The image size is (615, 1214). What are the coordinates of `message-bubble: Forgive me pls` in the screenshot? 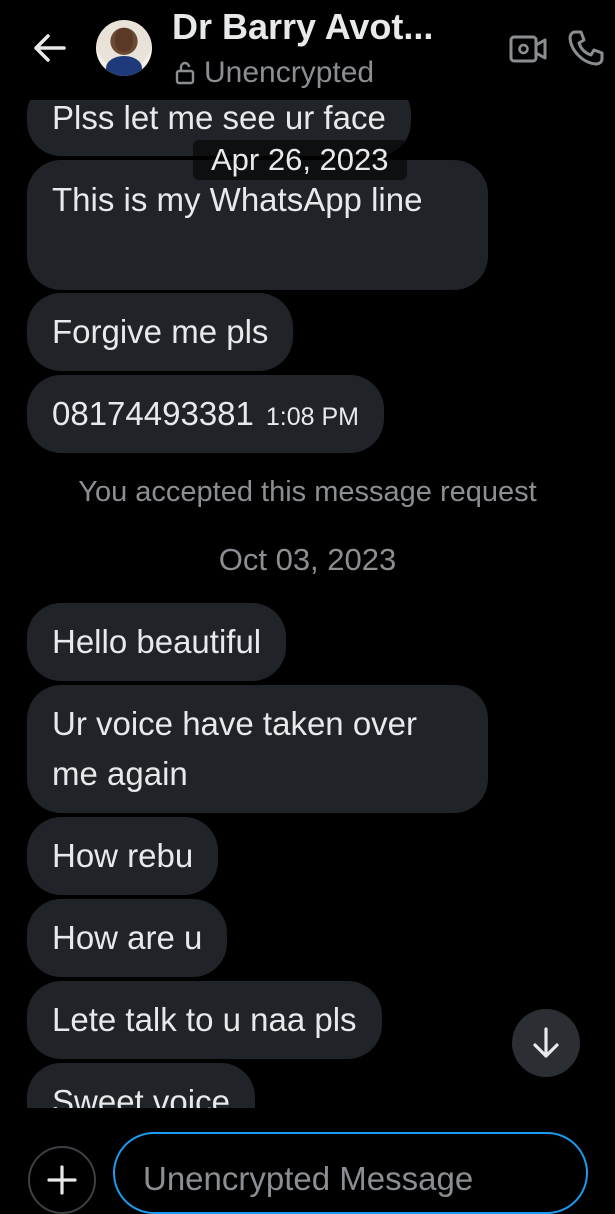 It's located at (160, 332).